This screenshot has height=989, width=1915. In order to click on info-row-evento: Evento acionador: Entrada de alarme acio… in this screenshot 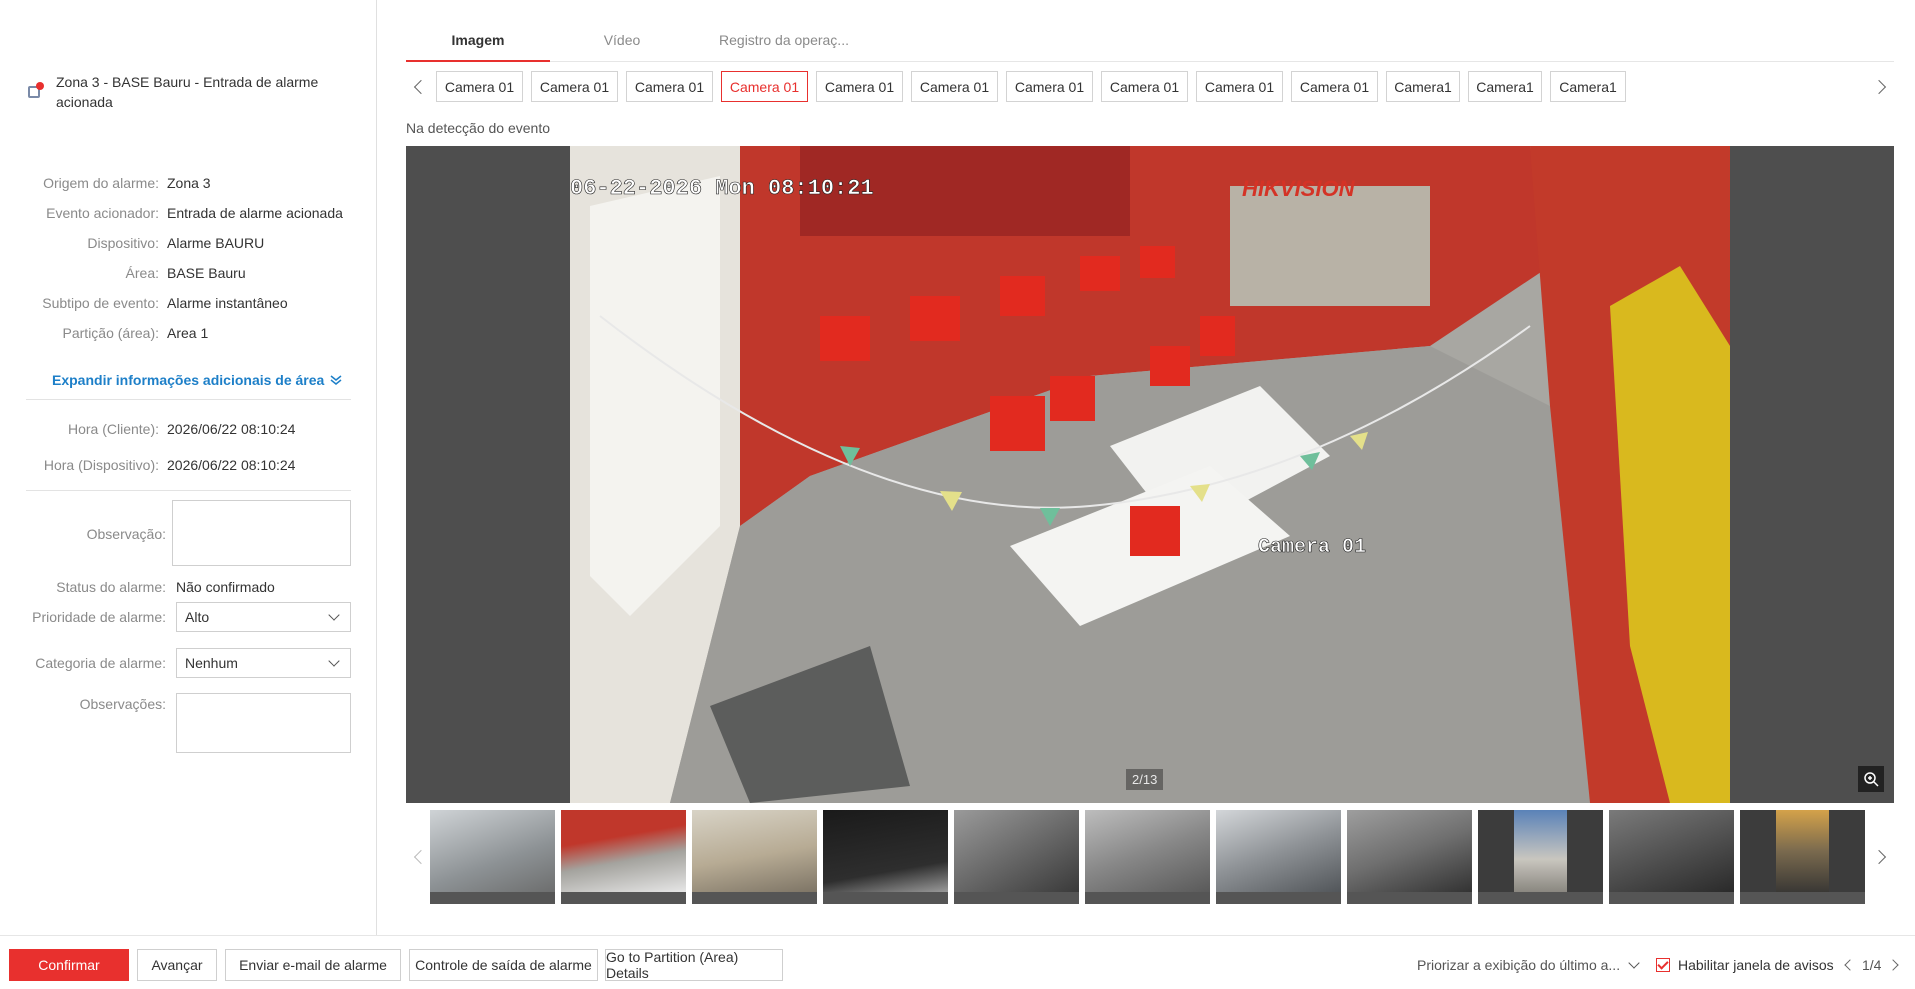, I will do `click(188, 213)`.